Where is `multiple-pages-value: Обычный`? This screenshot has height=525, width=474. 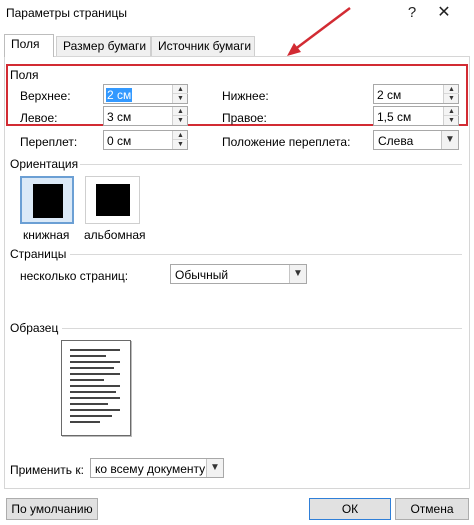
multiple-pages-value: Обычный is located at coordinates (202, 275).